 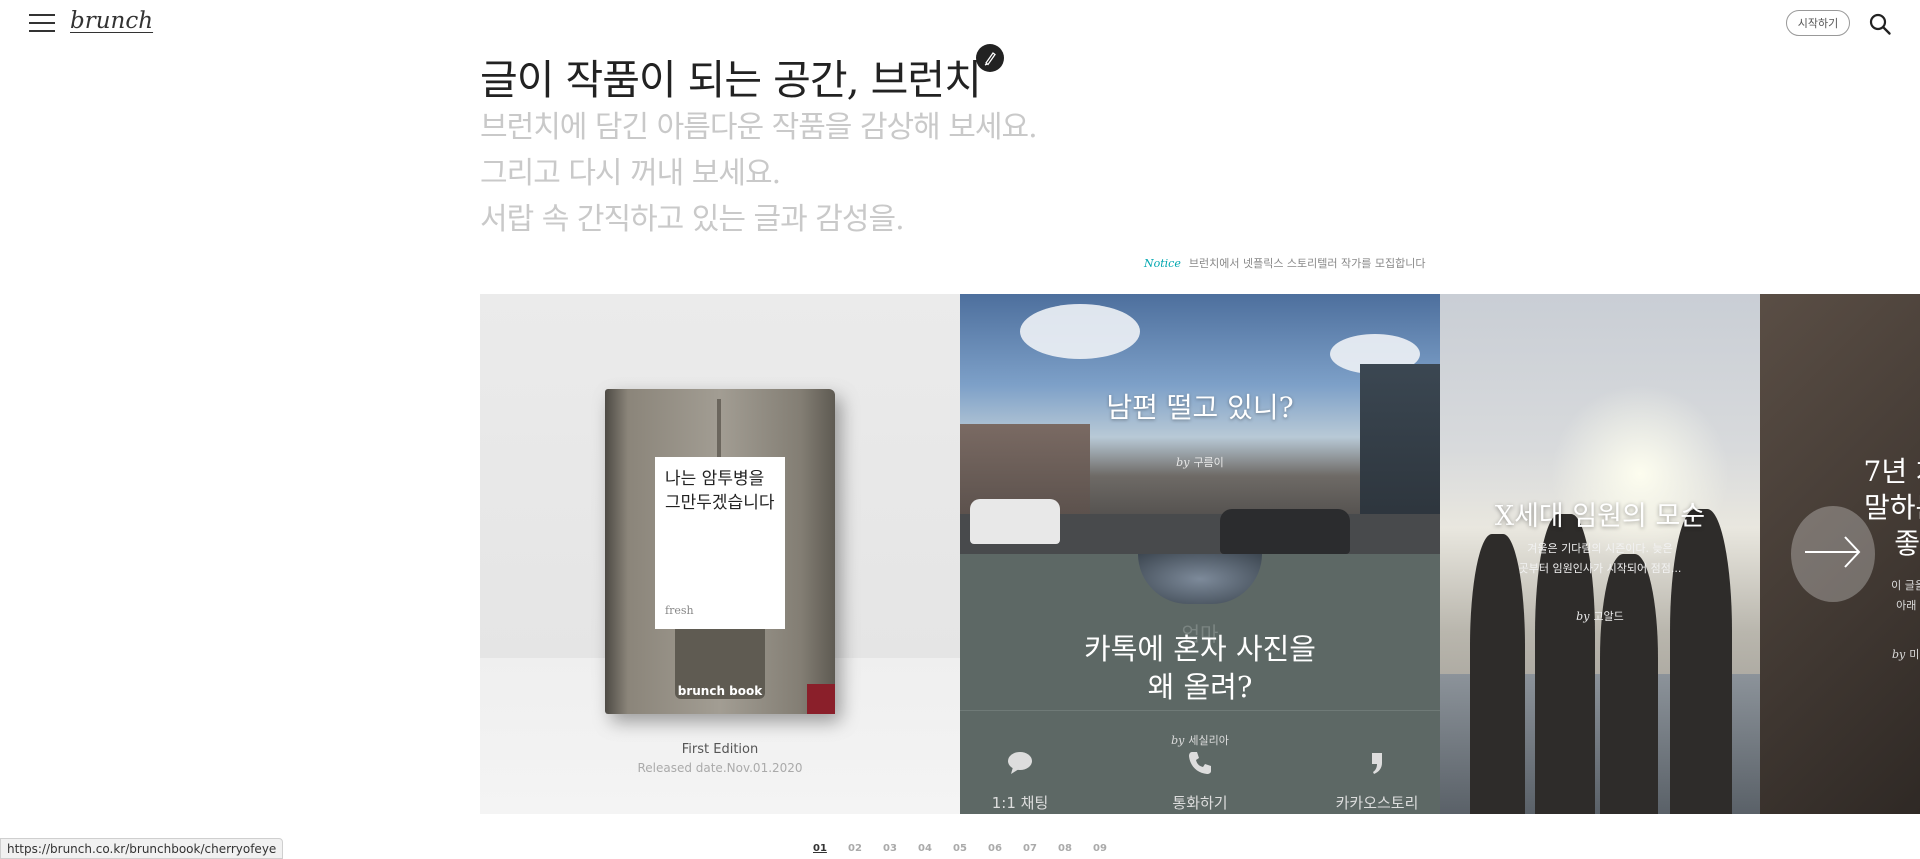 I want to click on notice-tag: Notice, so click(x=1162, y=263).